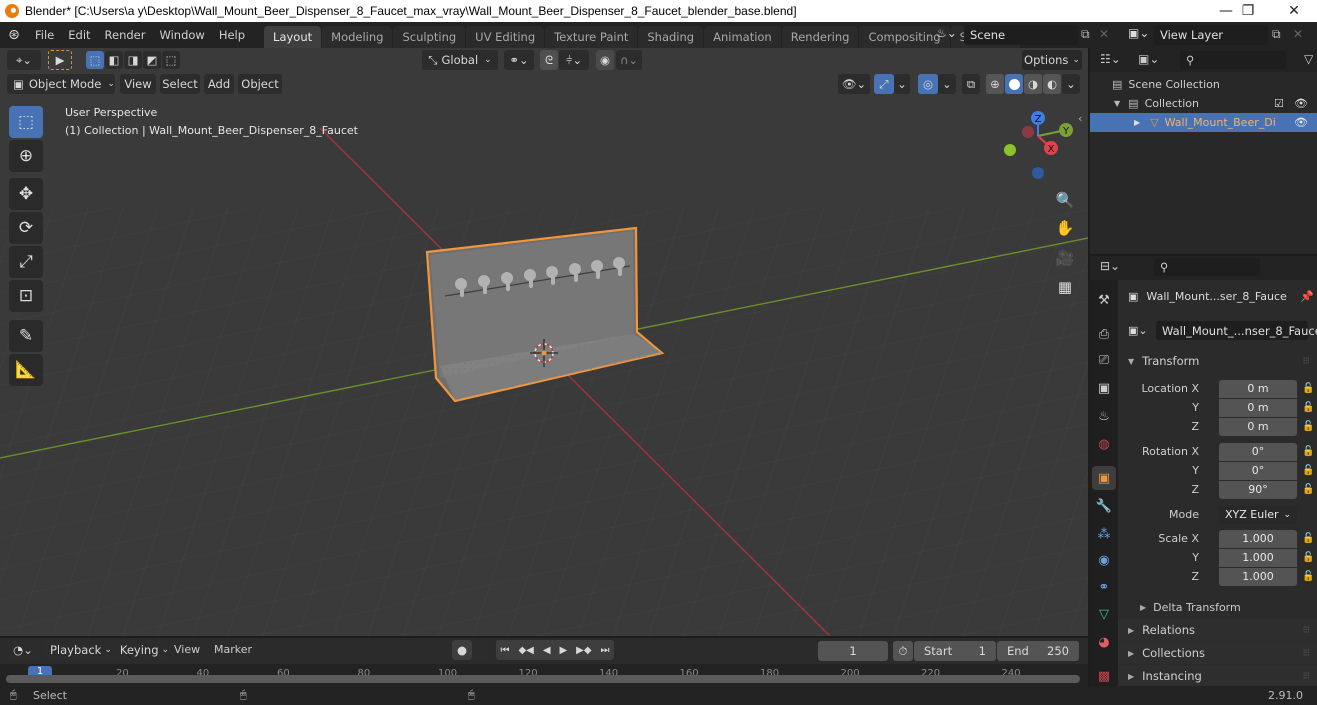  What do you see at coordinates (1138, 330) in the screenshot?
I see `object-type-icon: ▣⌄` at bounding box center [1138, 330].